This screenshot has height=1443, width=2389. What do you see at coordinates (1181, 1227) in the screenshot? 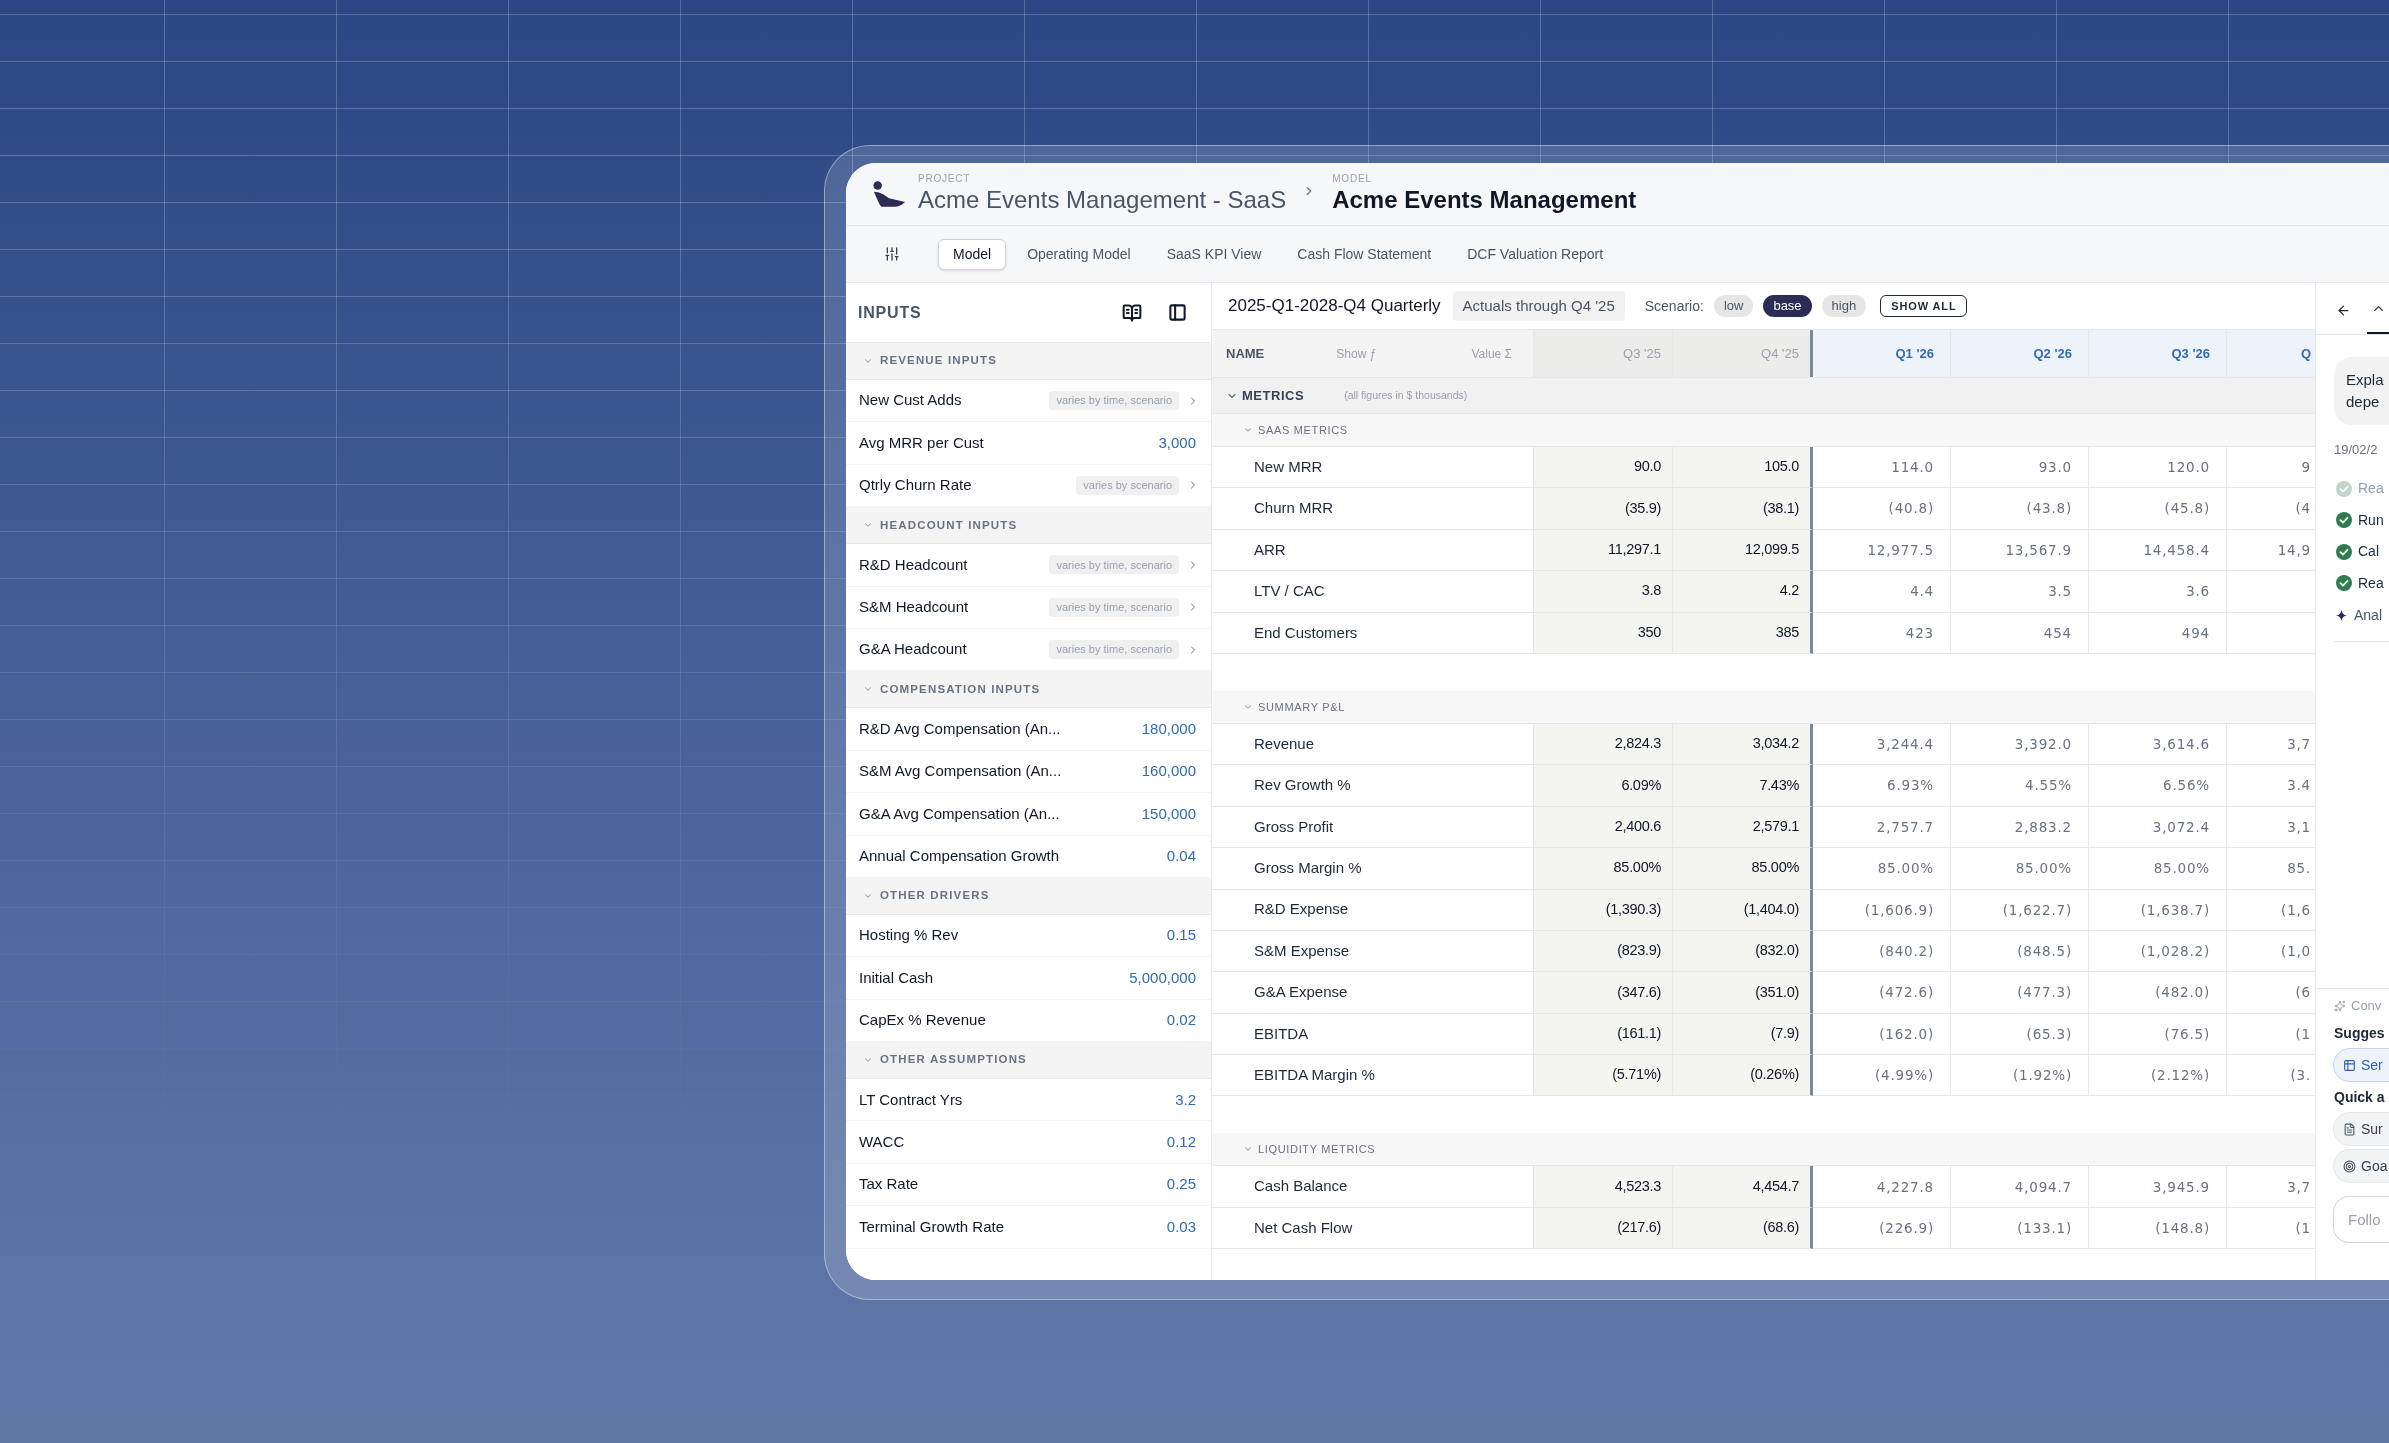
I see `input-value: 0.03` at bounding box center [1181, 1227].